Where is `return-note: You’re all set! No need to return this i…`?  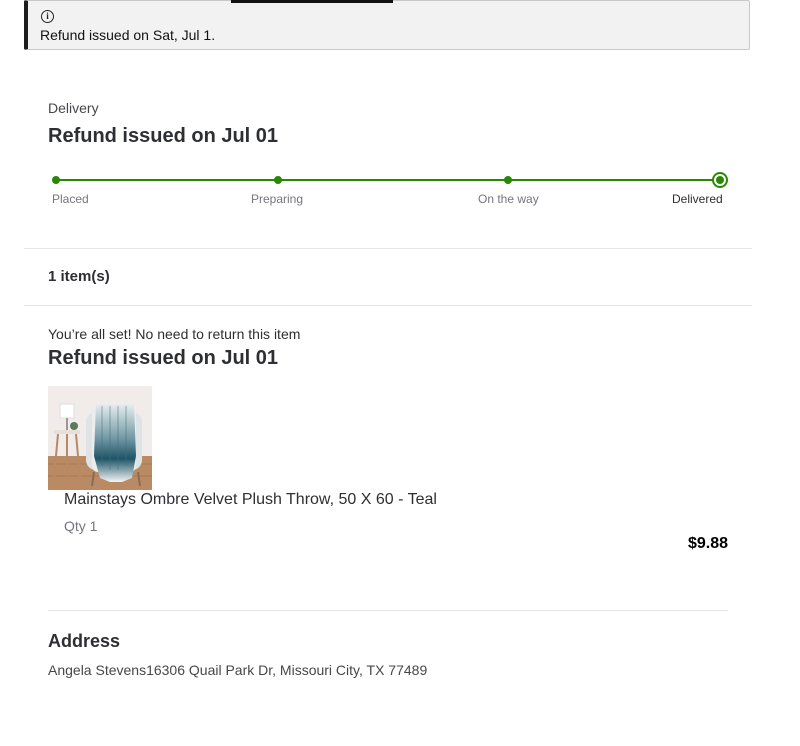
return-note: You’re all set! No need to return this i… is located at coordinates (174, 334).